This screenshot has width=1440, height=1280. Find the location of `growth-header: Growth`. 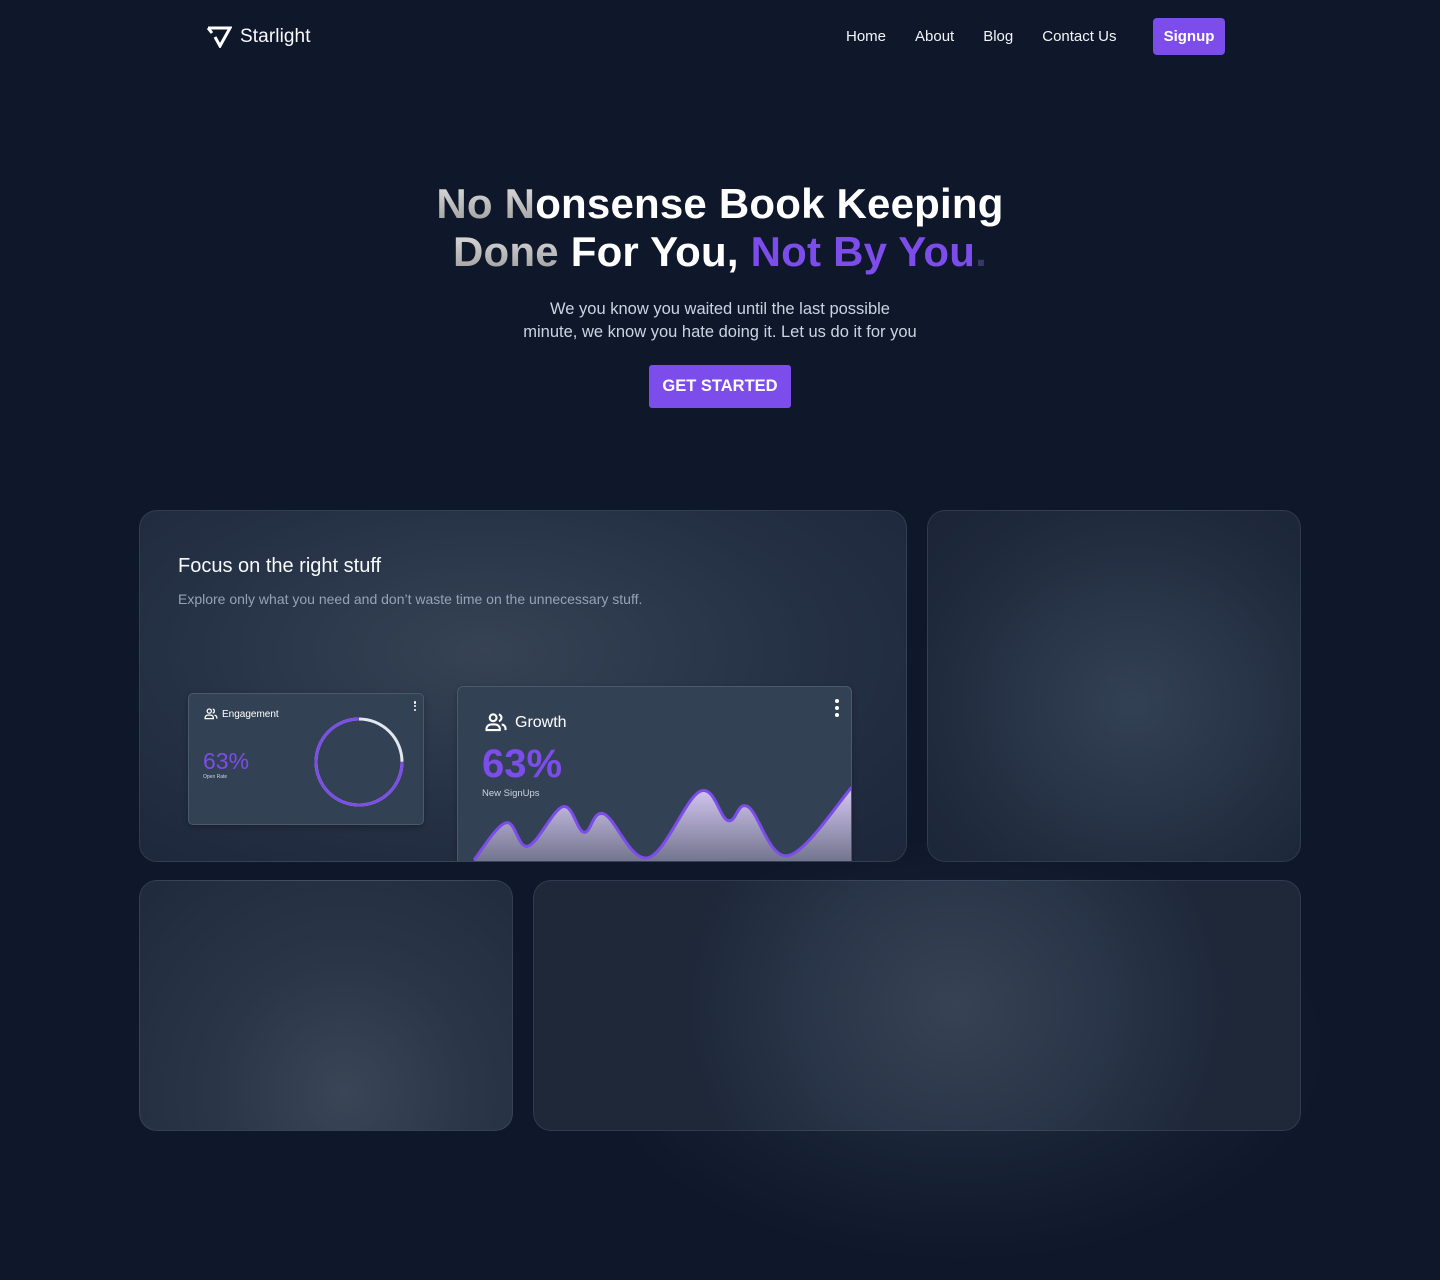

growth-header: Growth is located at coordinates (525, 722).